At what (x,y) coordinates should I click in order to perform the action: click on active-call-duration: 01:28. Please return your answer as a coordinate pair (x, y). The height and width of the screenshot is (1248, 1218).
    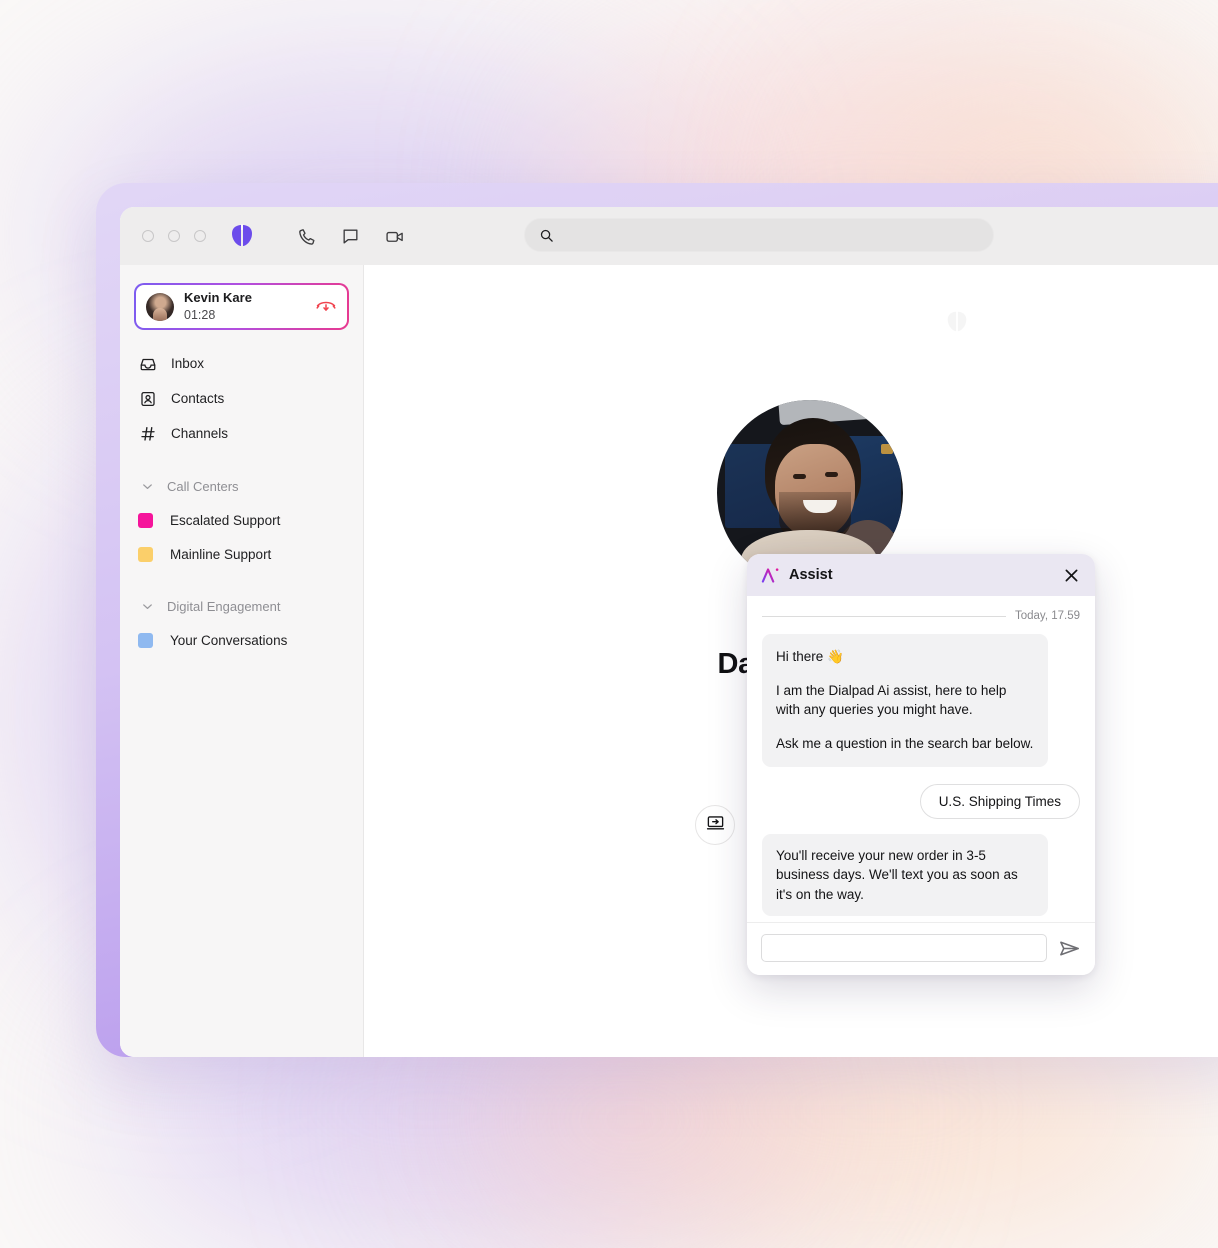
    Looking at the image, I should click on (200, 315).